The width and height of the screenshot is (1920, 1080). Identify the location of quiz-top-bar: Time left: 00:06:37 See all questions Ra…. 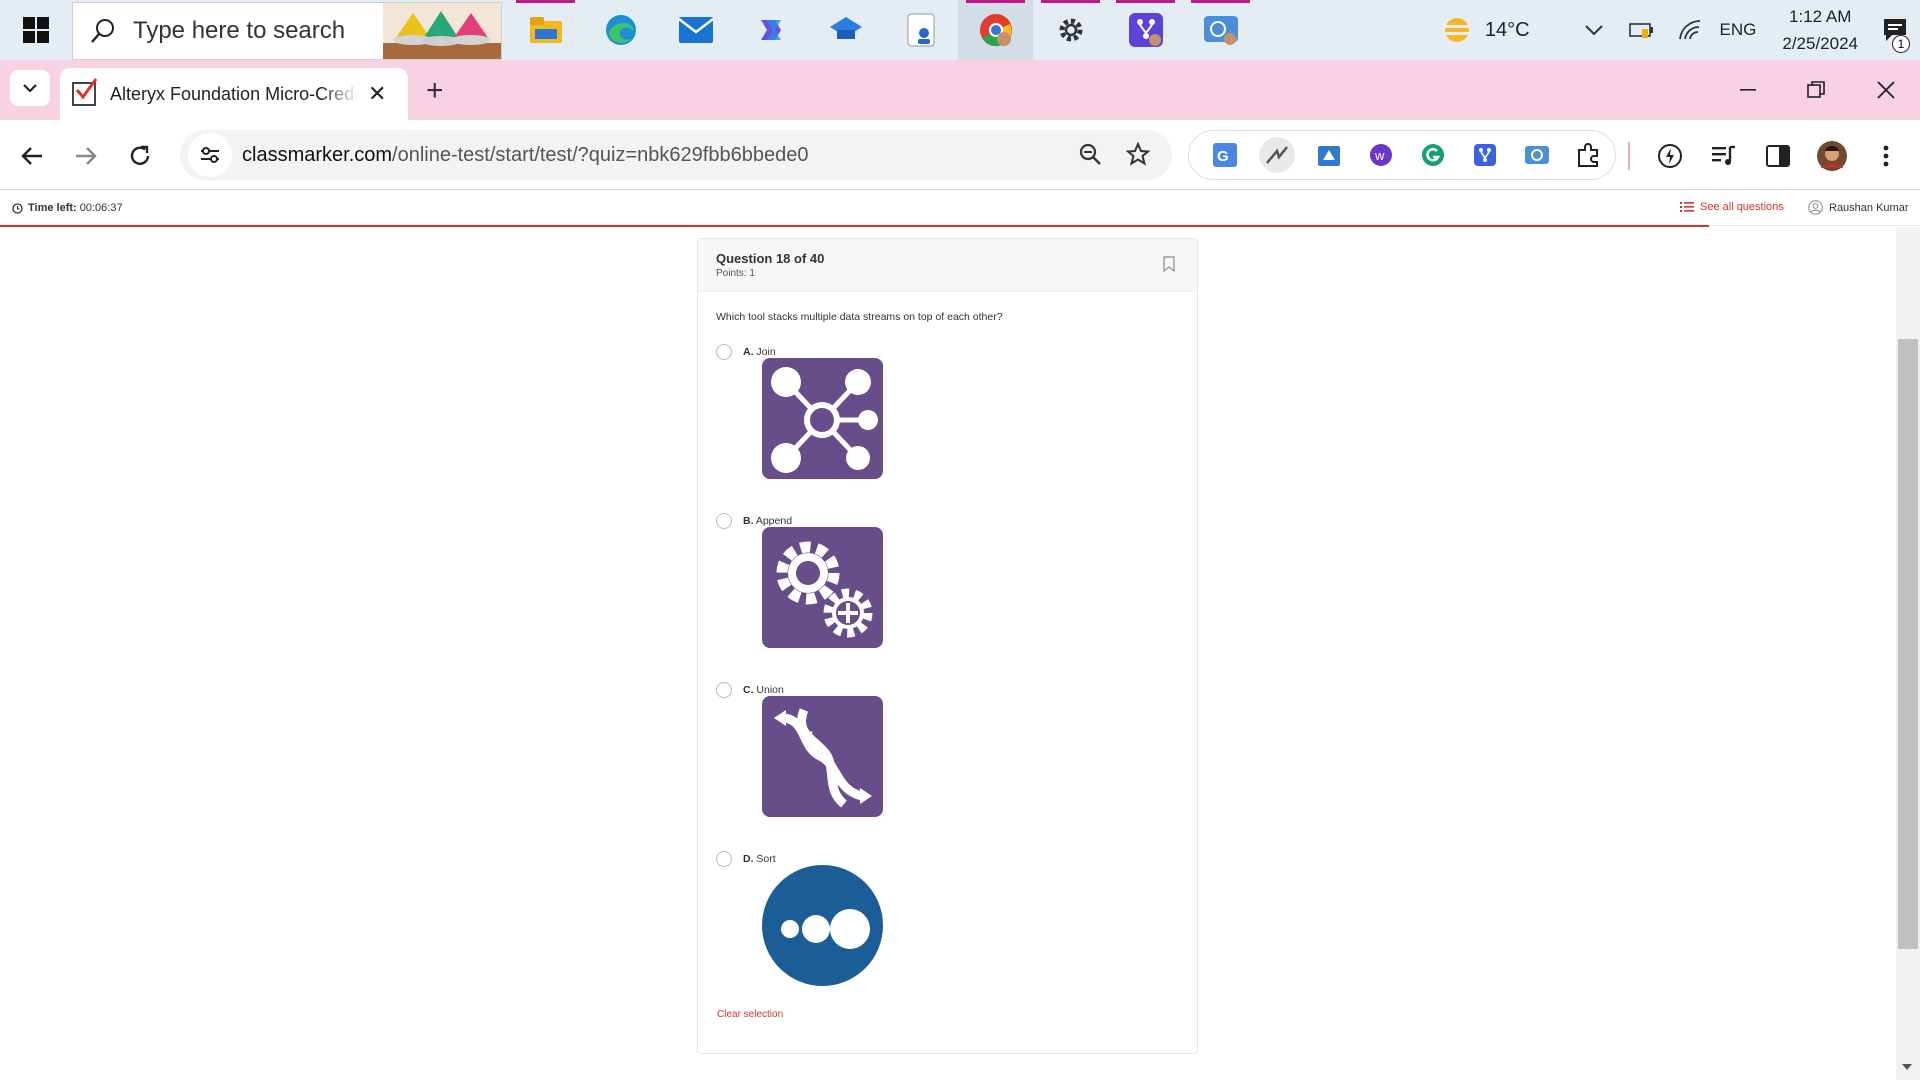
(960, 209).